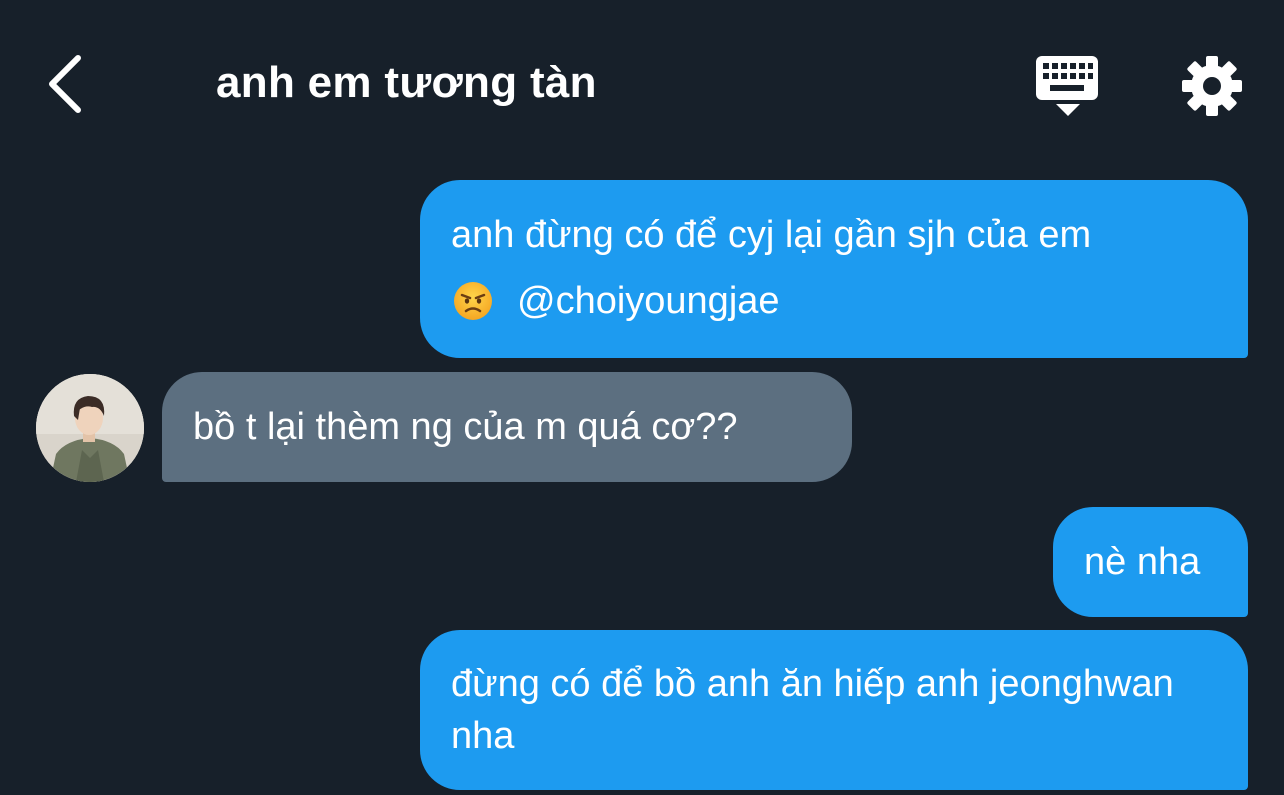 Image resolution: width=1284 pixels, height=795 pixels. Describe the element at coordinates (473, 301) in the screenshot. I see `angry-face-emoji` at that location.